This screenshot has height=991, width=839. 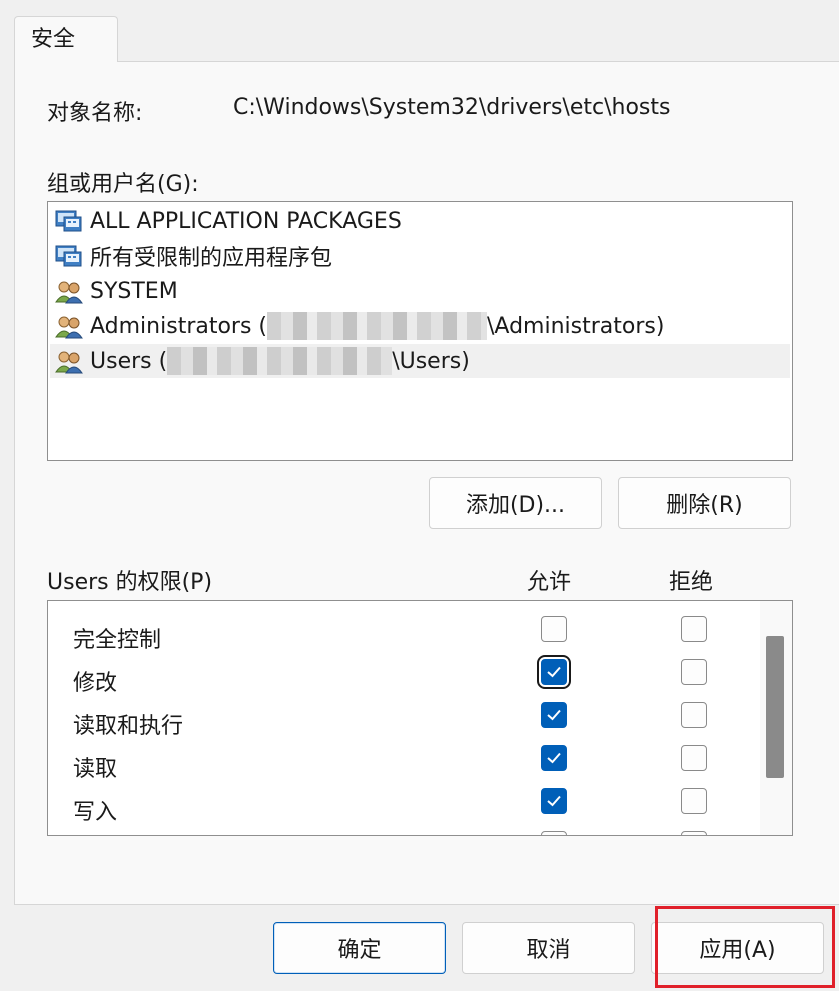 I want to click on table-row: 写入, so click(x=404, y=807).